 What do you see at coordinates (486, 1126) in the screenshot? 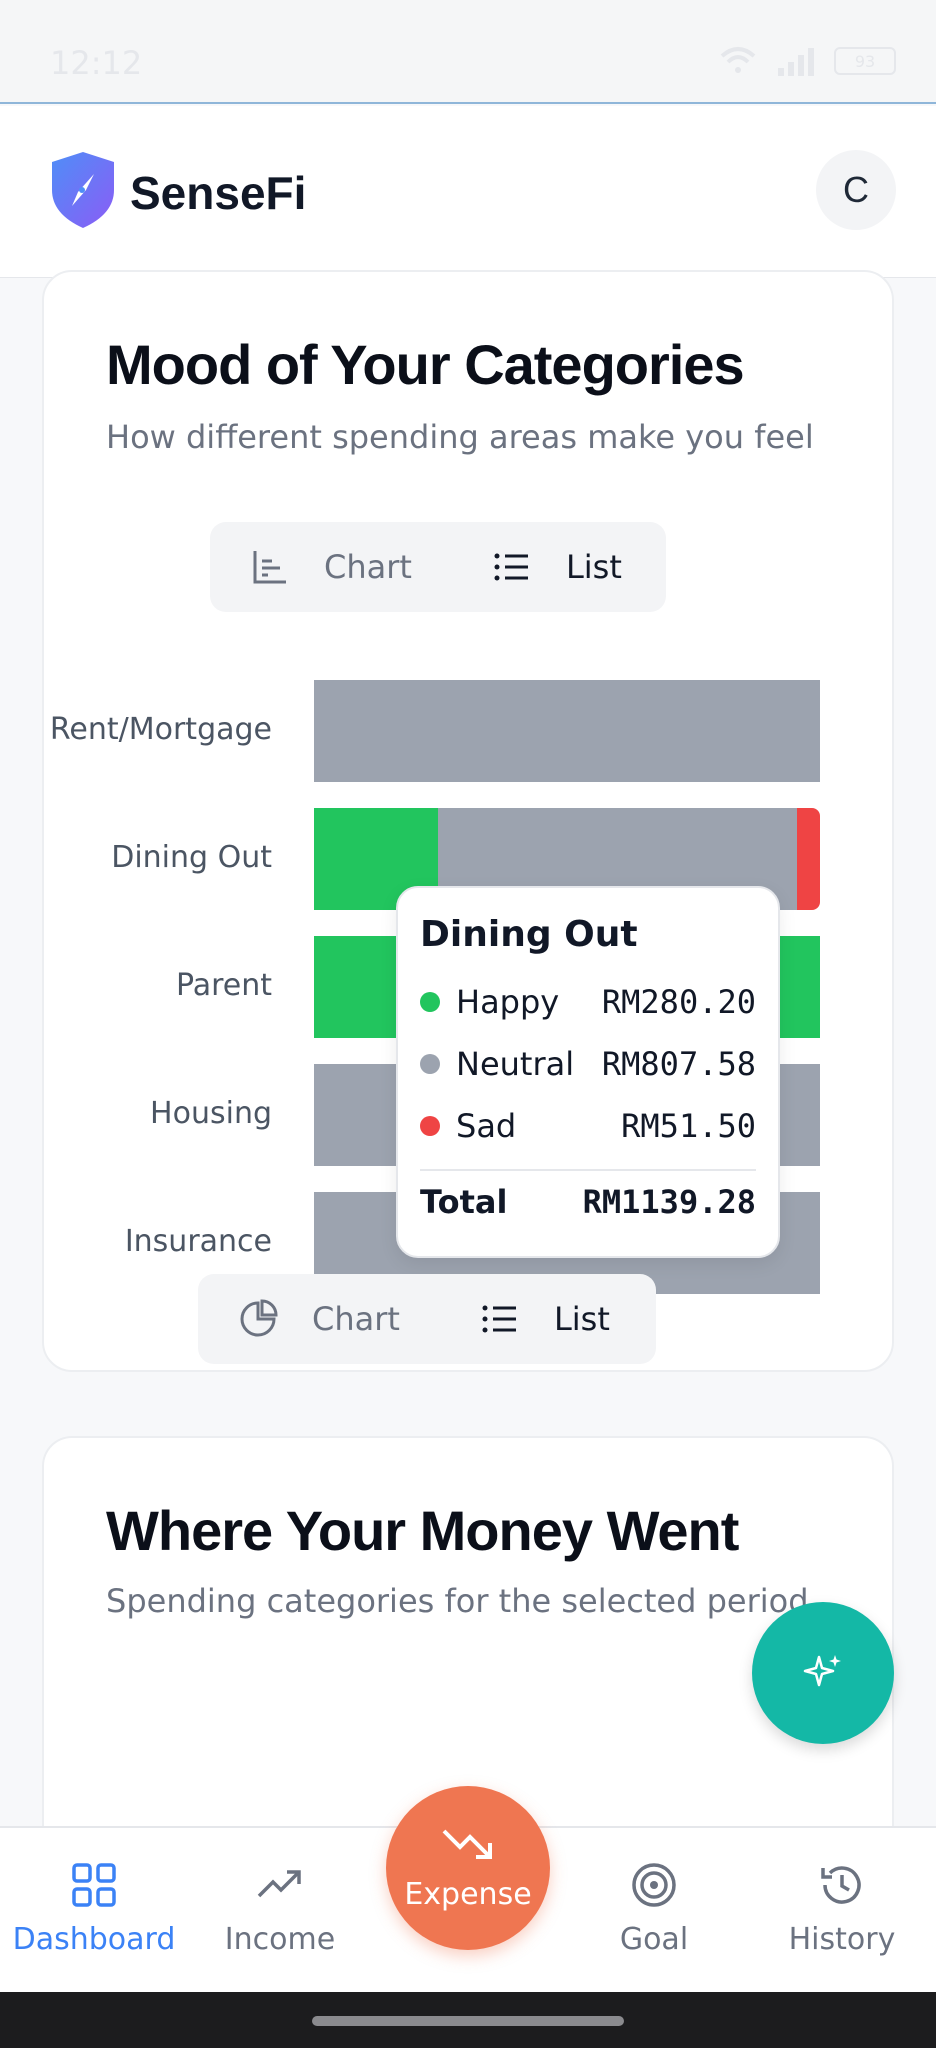
I see `tooltip-row-name: Sad` at bounding box center [486, 1126].